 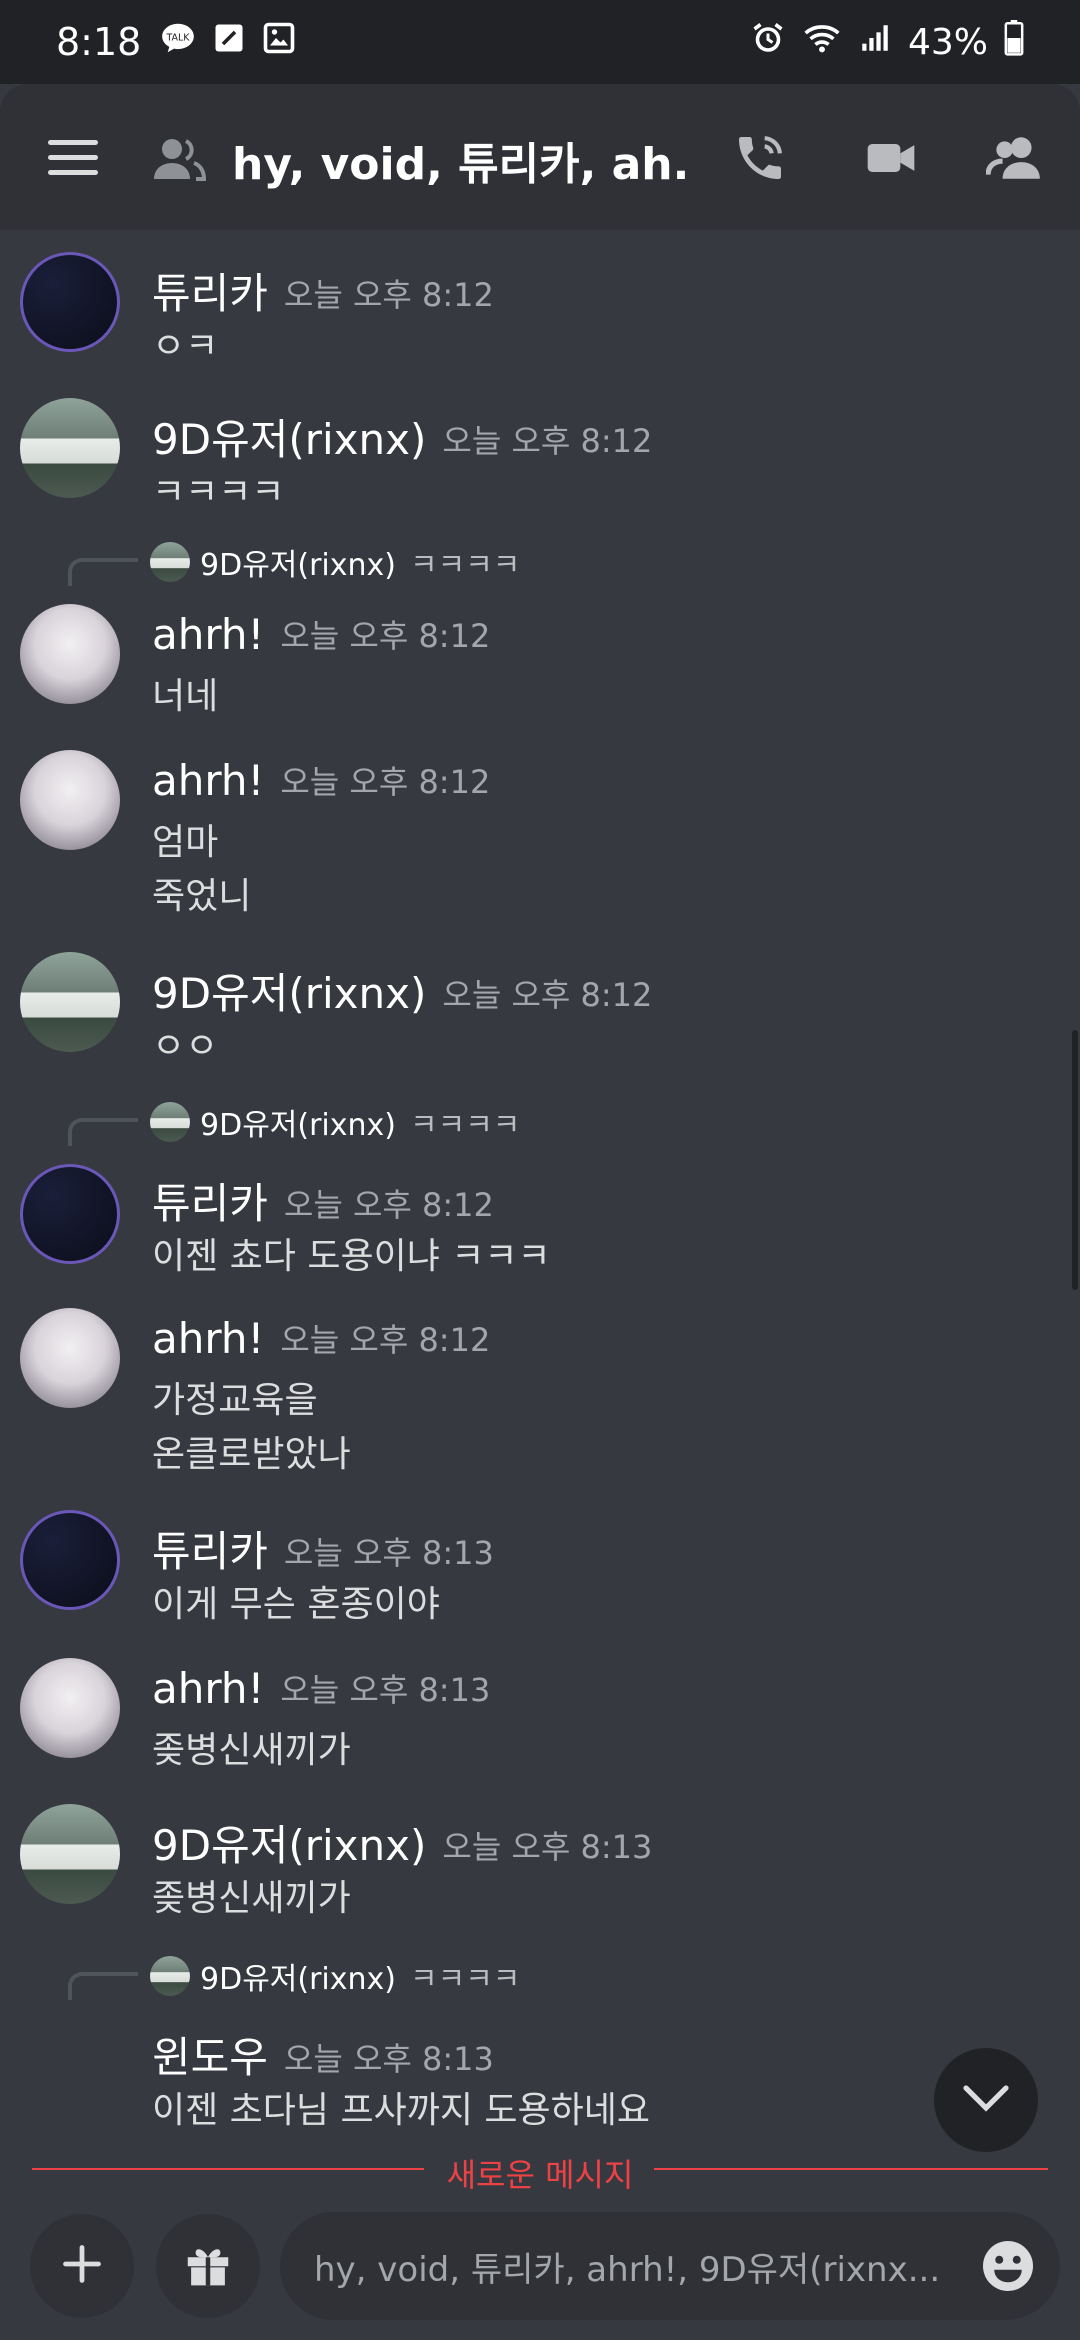 I want to click on message-text: 이젠 초다님 프사까지 도용하네요, so click(x=401, y=2110).